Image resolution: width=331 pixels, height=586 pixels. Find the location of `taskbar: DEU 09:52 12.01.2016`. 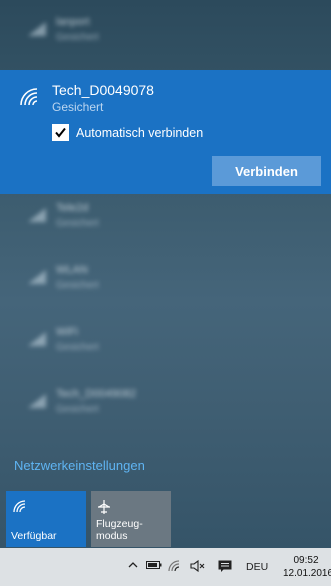

taskbar: DEU 09:52 12.01.2016 is located at coordinates (165, 567).